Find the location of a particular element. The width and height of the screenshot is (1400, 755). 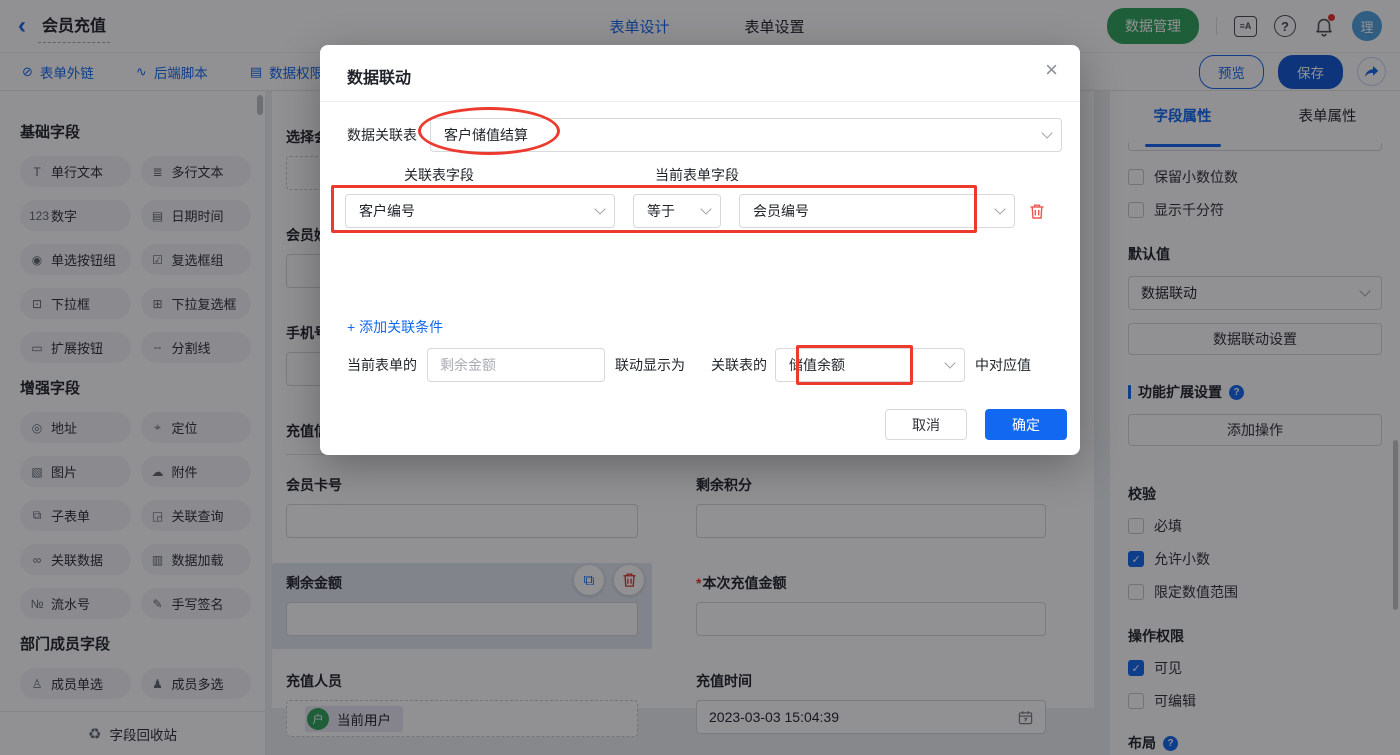

col-header-current-field: 当前表单字段 is located at coordinates (697, 175).